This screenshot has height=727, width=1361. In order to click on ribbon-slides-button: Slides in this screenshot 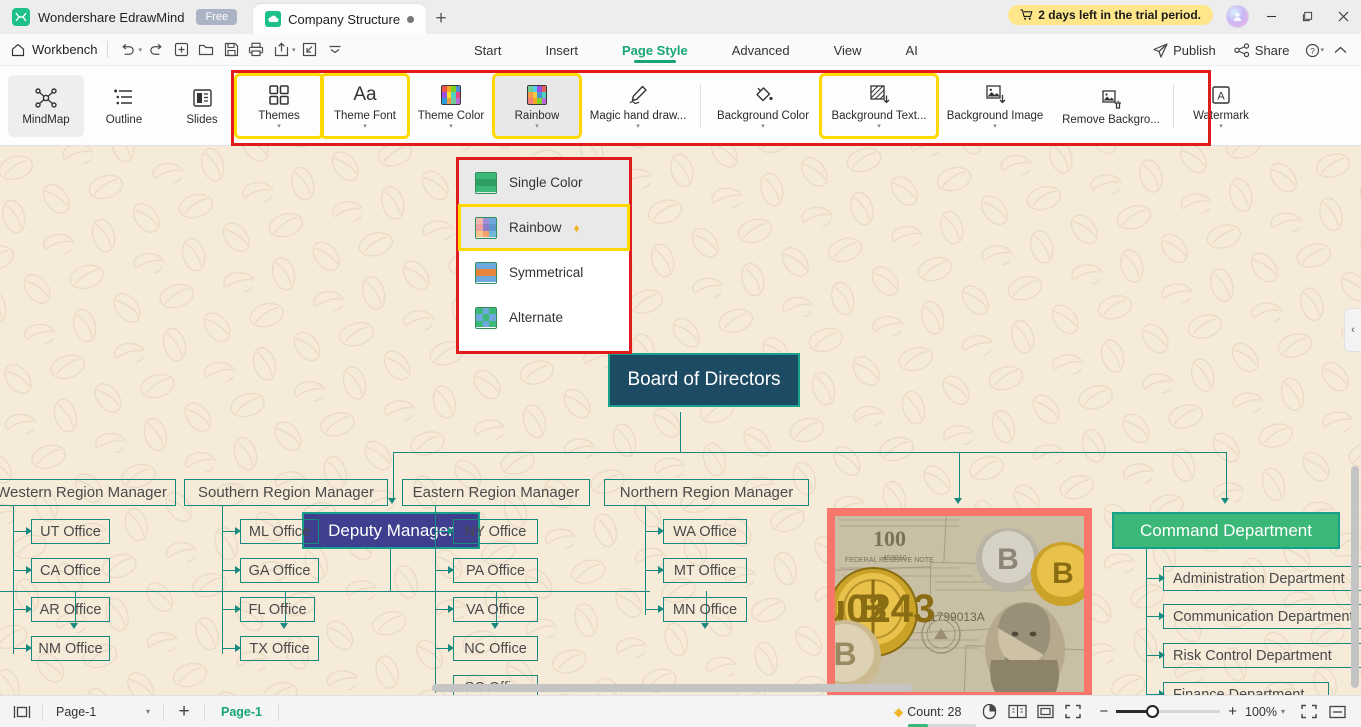, I will do `click(202, 106)`.